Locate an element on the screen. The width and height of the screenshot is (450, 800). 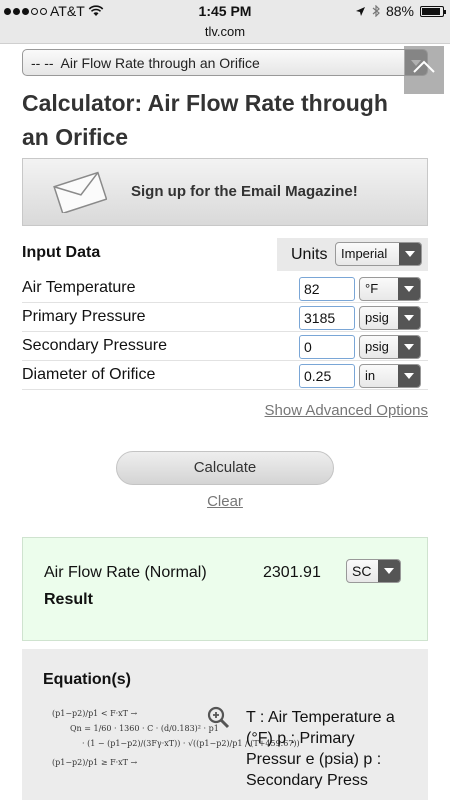
input-data-heading: Input Data is located at coordinates (61, 252).